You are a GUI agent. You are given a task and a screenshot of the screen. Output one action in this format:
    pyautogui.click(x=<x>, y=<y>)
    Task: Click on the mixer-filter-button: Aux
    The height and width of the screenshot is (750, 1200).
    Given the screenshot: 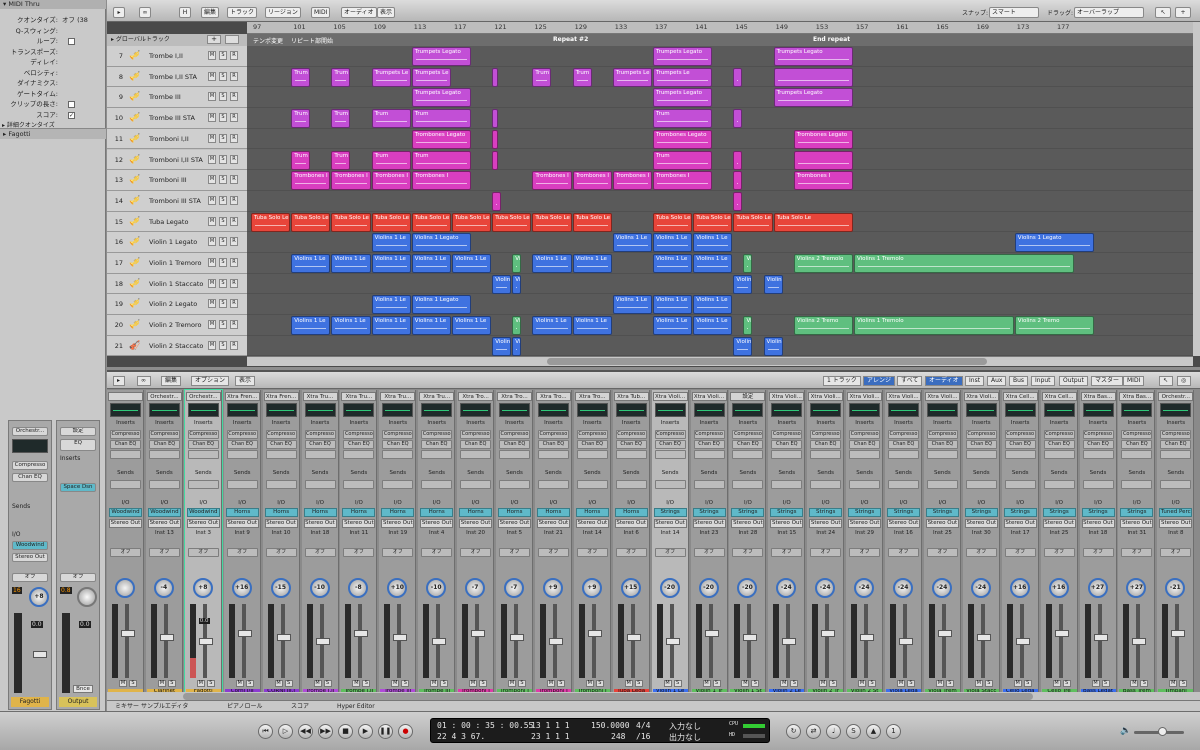 What is the action you would take?
    pyautogui.click(x=997, y=381)
    